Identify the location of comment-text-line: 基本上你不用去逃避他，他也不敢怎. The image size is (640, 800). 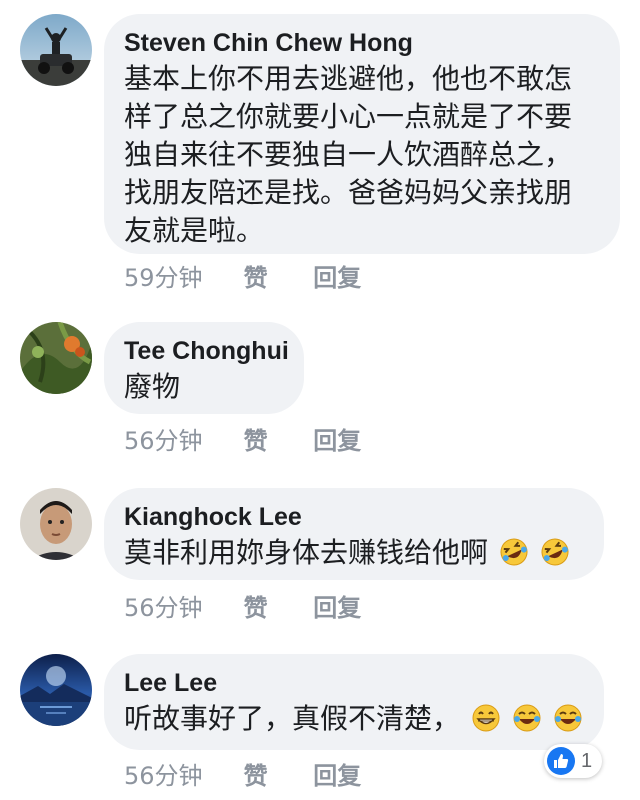
(348, 78).